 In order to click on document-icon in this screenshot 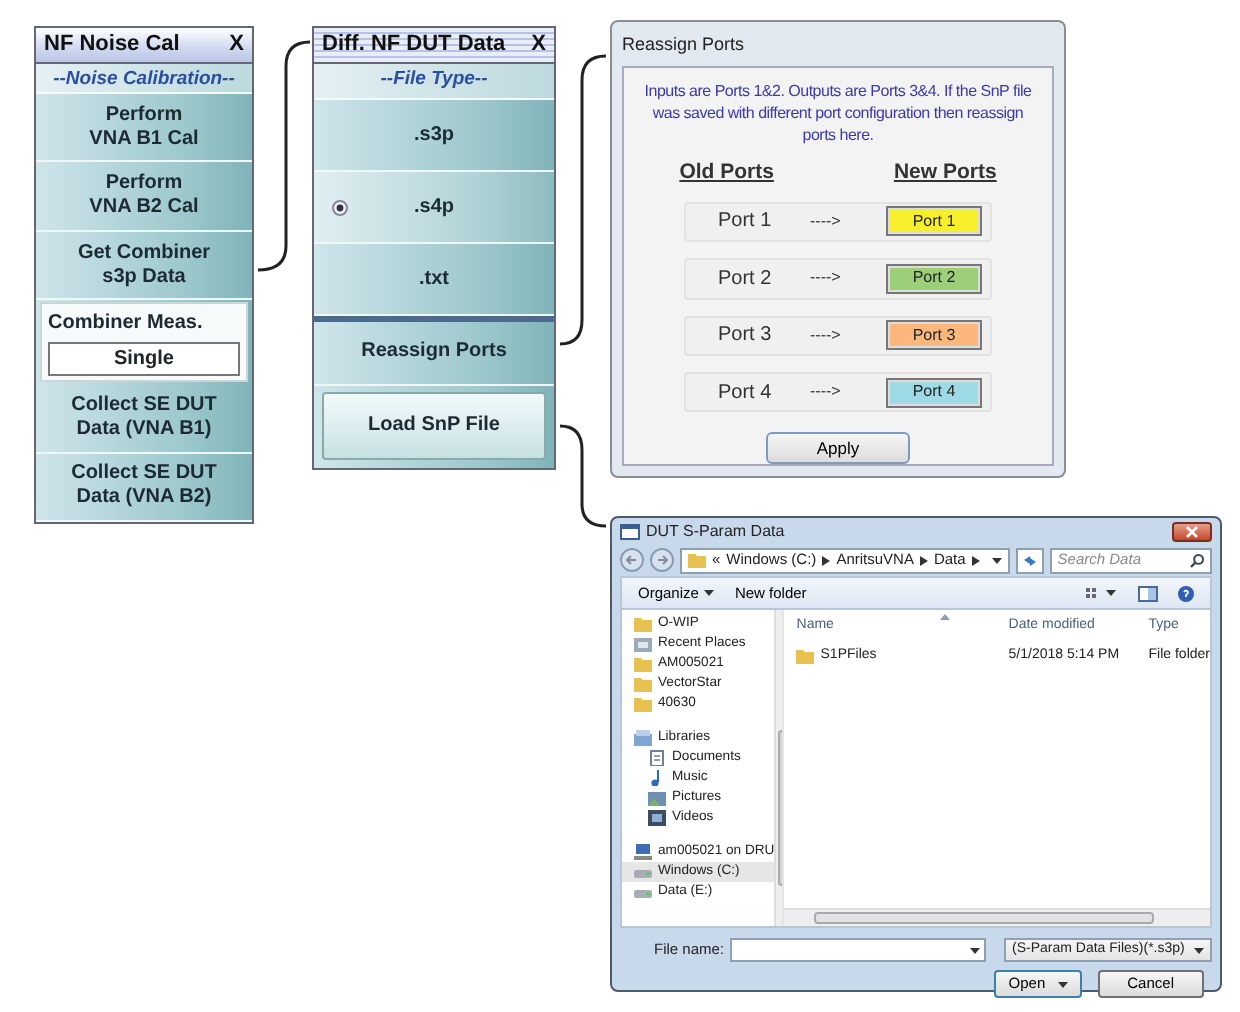, I will do `click(657, 758)`.